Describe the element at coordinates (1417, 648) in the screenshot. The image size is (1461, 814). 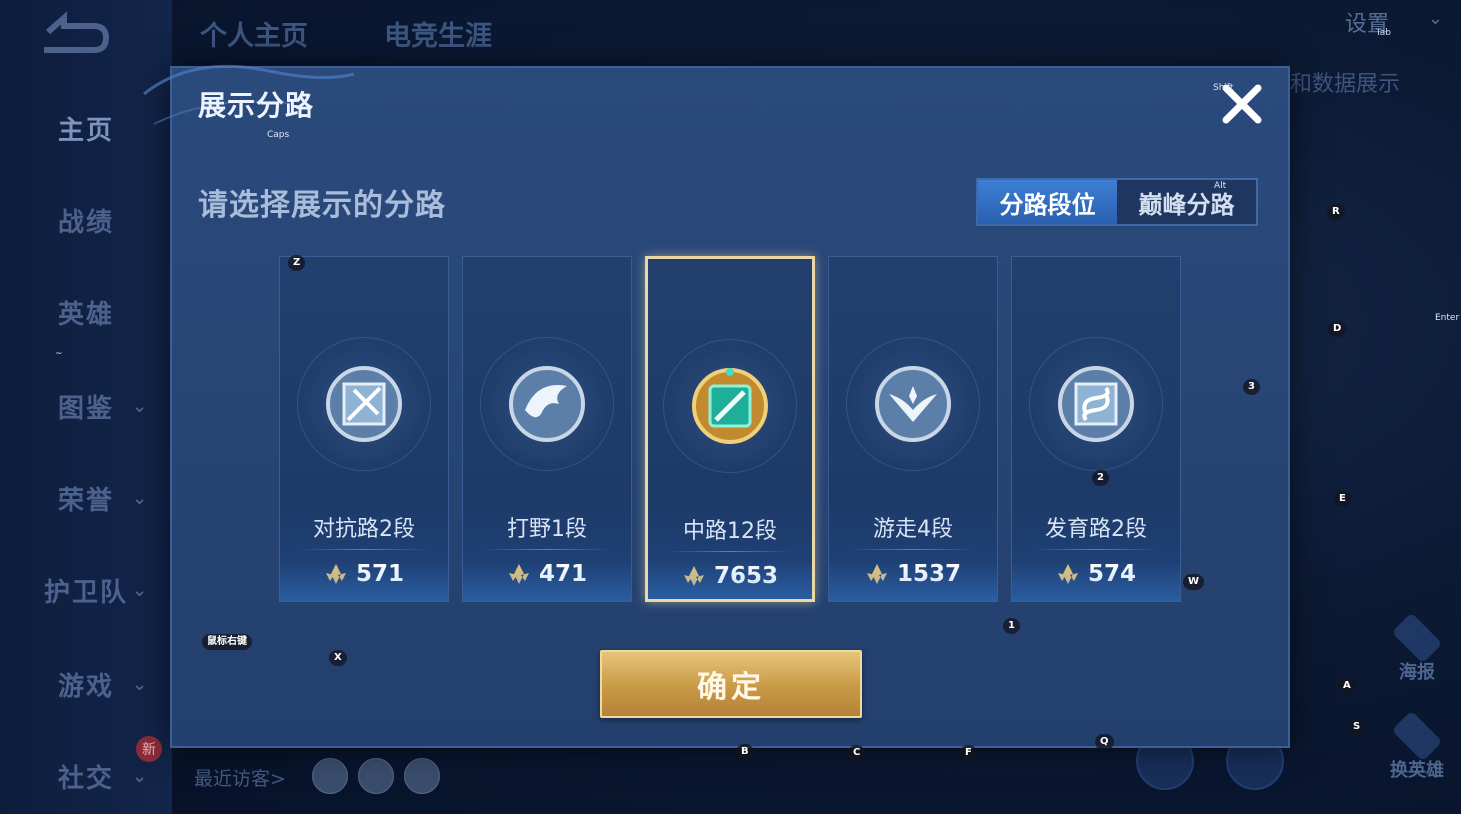
I see `poster-button: 海报` at that location.